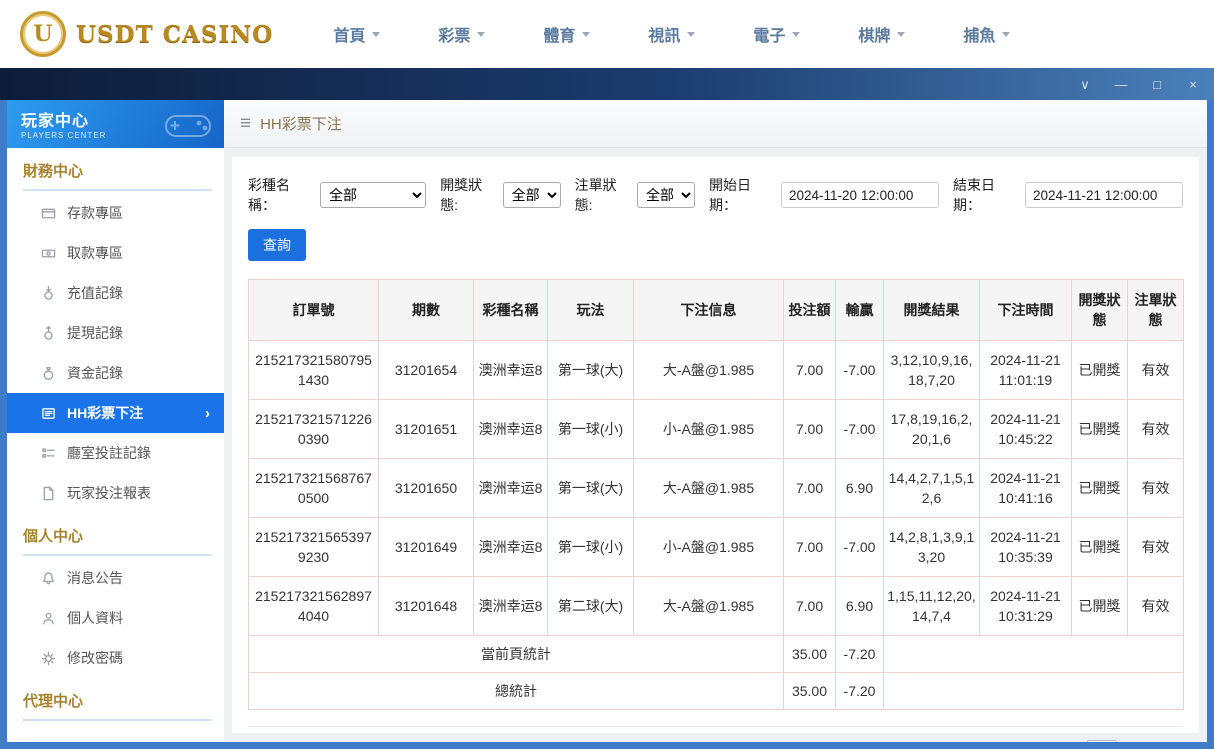 The image size is (1214, 749). Describe the element at coordinates (117, 175) in the screenshot. I see `sidebar-section-finance: 財務中心` at that location.